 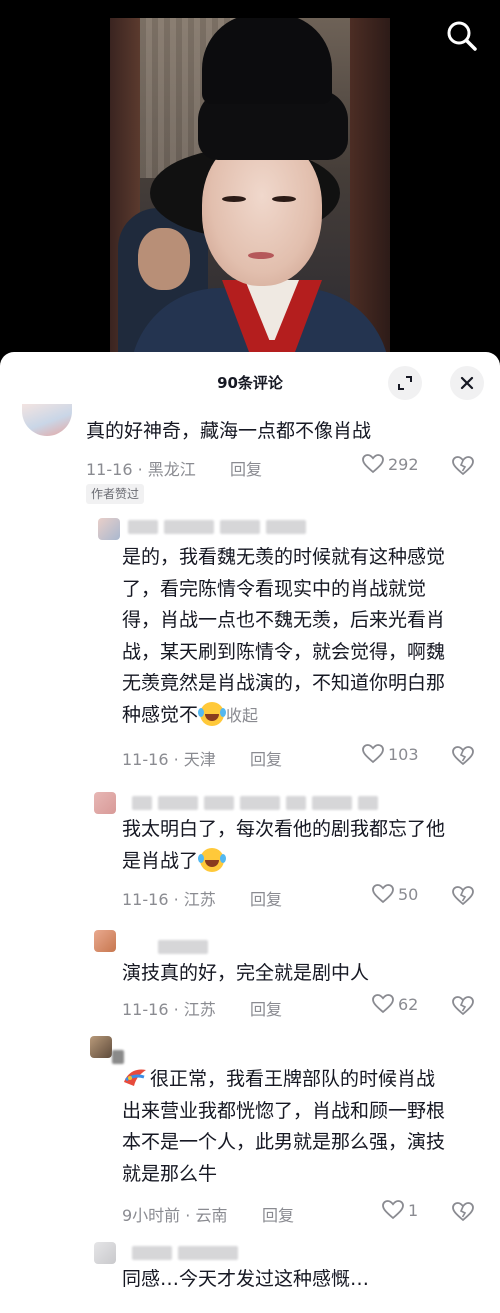 I want to click on like-button: 1, so click(x=400, y=1210).